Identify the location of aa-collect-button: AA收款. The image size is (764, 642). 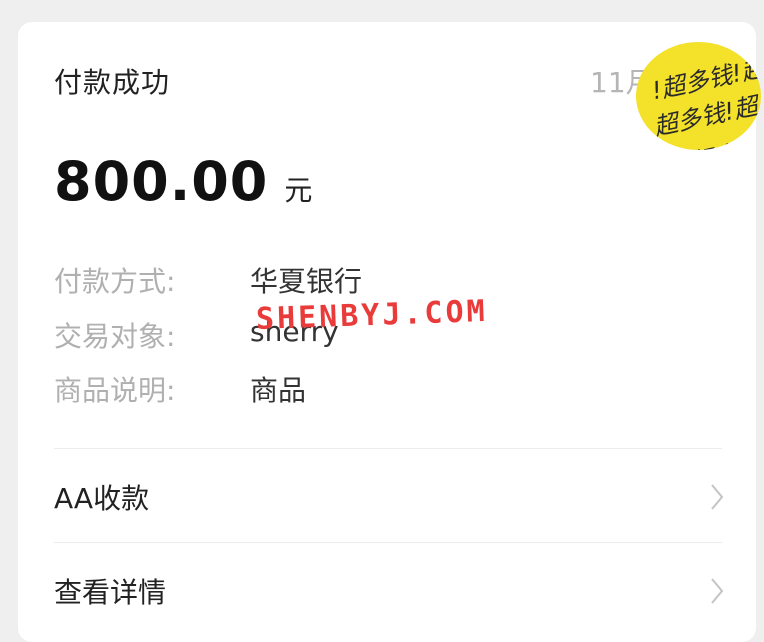
(387, 495).